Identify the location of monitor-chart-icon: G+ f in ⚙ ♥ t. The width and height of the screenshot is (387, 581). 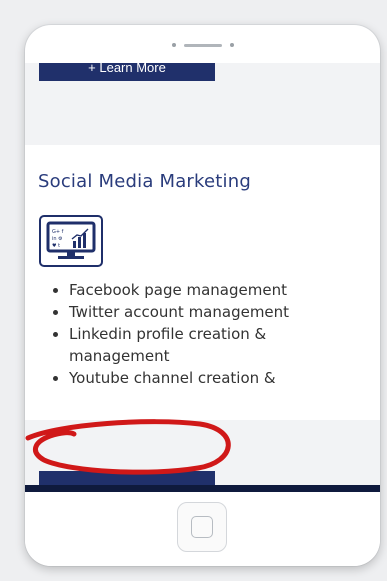
(71, 241).